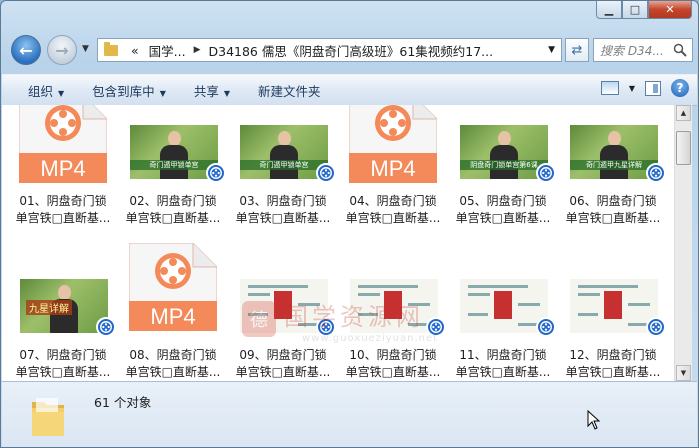 This screenshot has height=448, width=699. I want to click on view-chevron-down-icon: ▼, so click(632, 88).